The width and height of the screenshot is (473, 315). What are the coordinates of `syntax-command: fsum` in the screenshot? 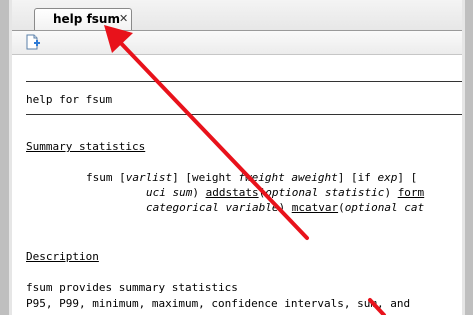 It's located at (99, 177).